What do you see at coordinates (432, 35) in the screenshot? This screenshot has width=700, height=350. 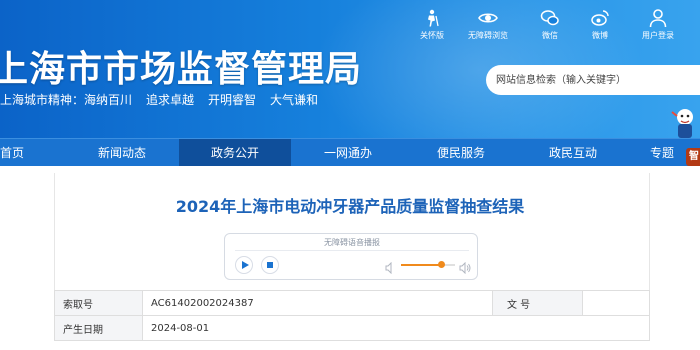 I see `care-mode-label: 关怀版` at bounding box center [432, 35].